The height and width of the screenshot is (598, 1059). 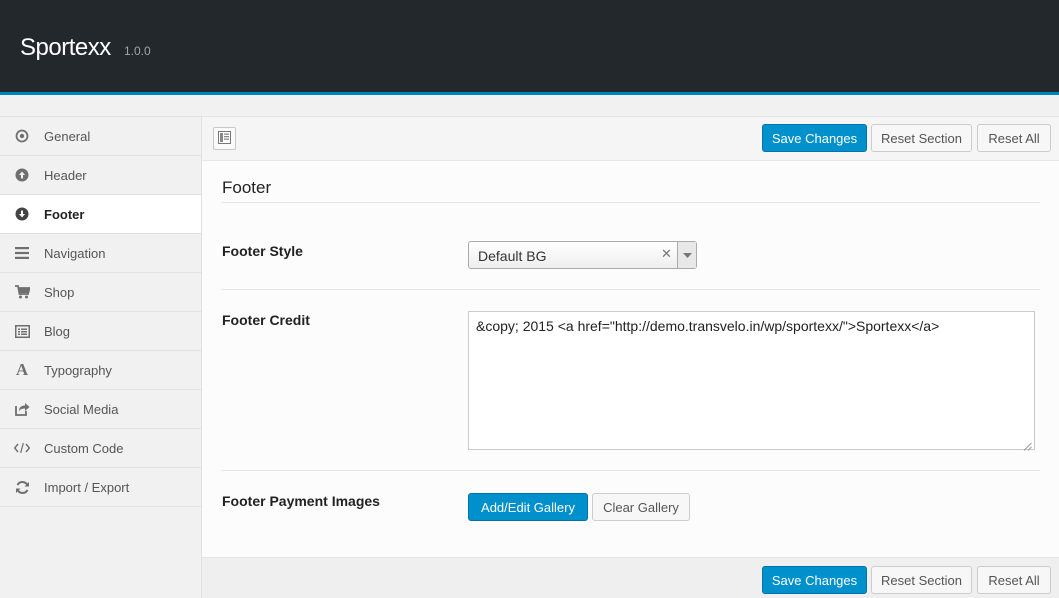 What do you see at coordinates (100, 175) in the screenshot?
I see `sidebar-item-header: Header` at bounding box center [100, 175].